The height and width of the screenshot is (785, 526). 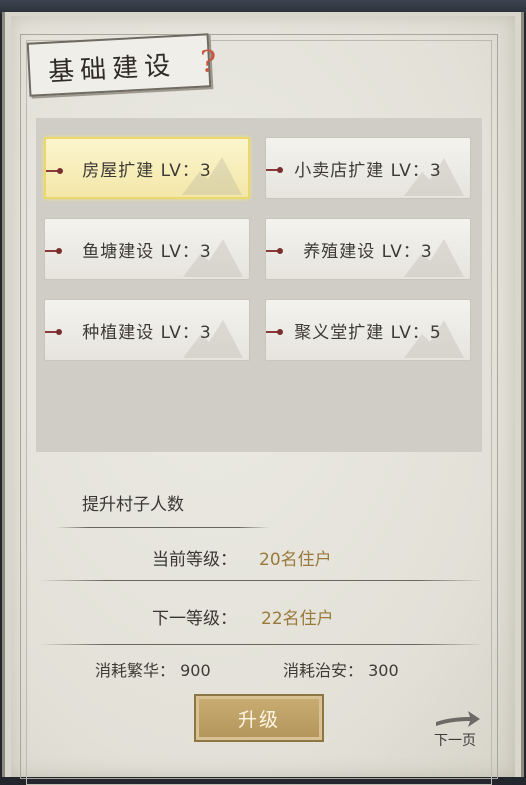 I want to click on building-button-hall: 聚义堂扩建 LV：5, so click(x=368, y=330).